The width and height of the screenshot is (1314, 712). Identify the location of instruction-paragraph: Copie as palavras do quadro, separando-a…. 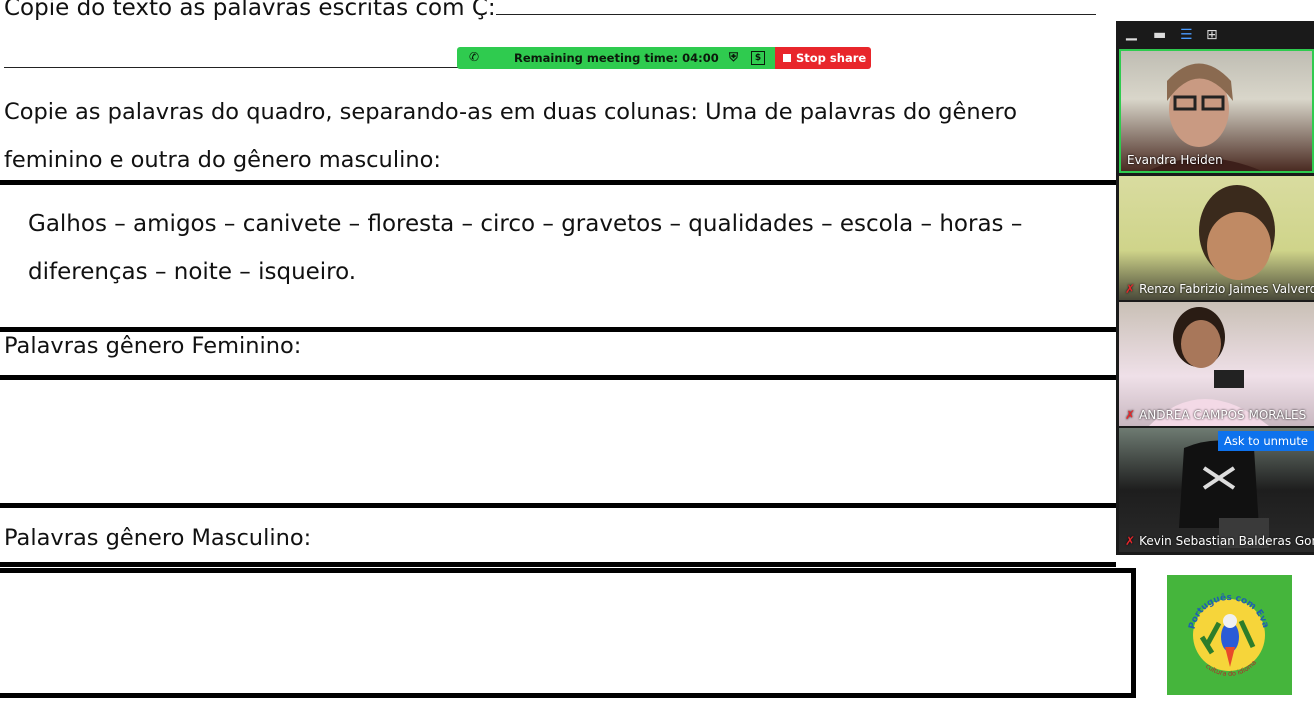
(510, 136).